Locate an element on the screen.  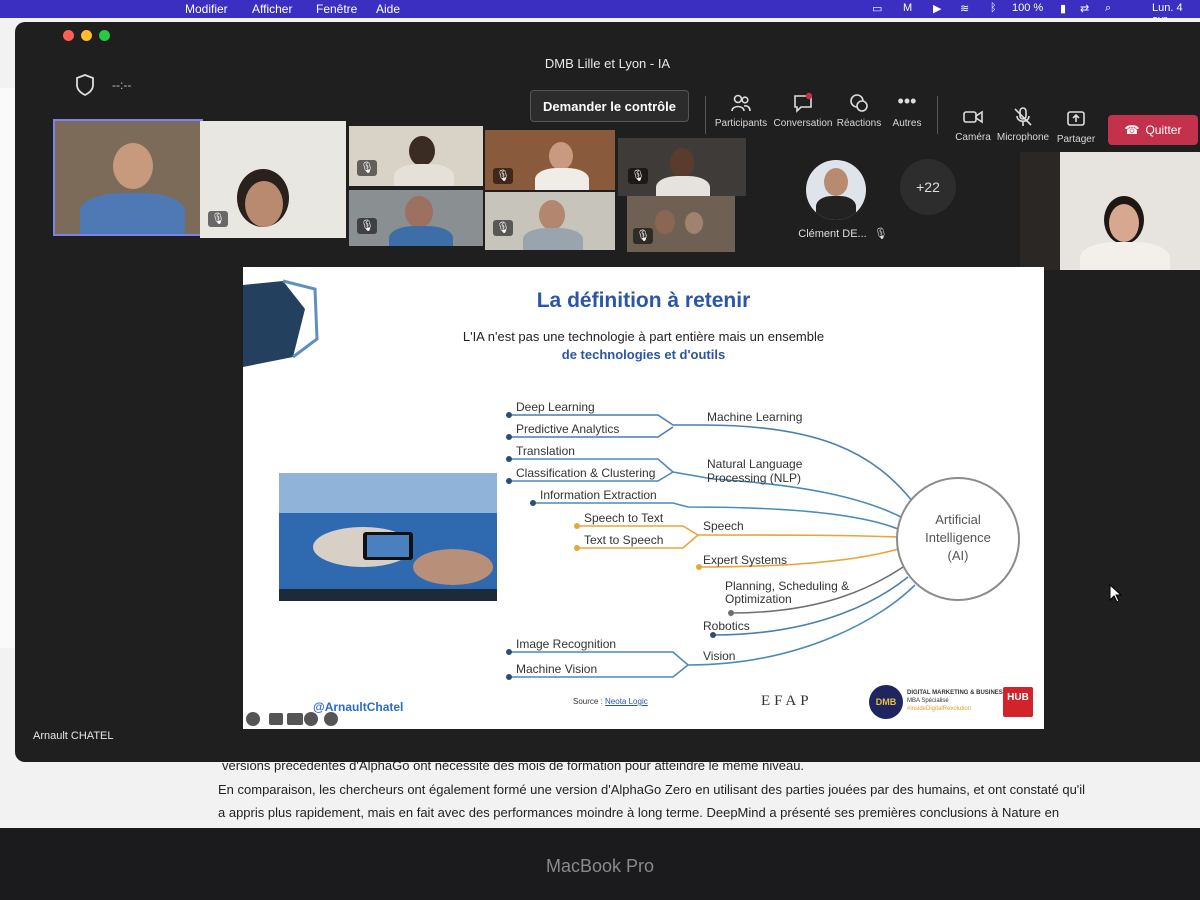
ai-label-line3: (AI) is located at coordinates (958, 555).